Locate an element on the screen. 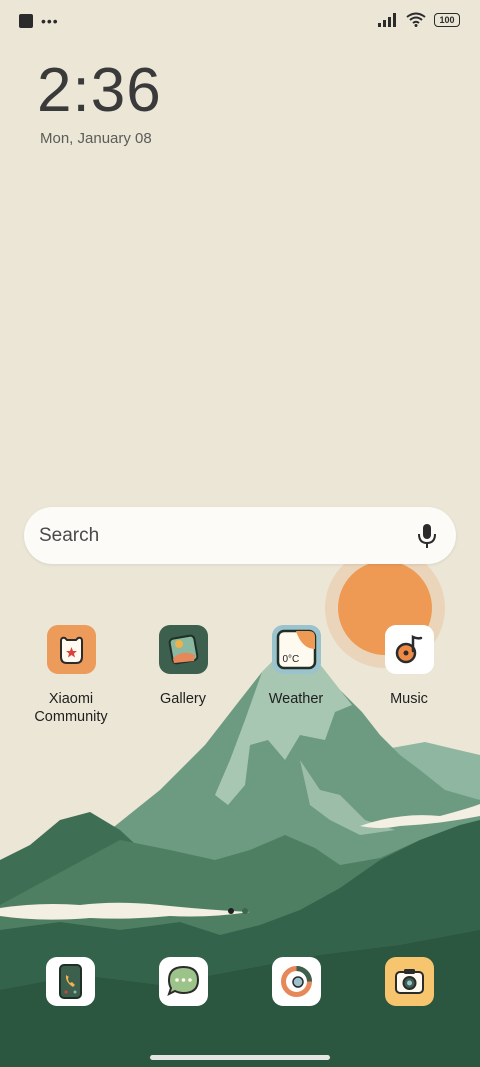 This screenshot has width=480, height=1067. browser-icon is located at coordinates (296, 981).